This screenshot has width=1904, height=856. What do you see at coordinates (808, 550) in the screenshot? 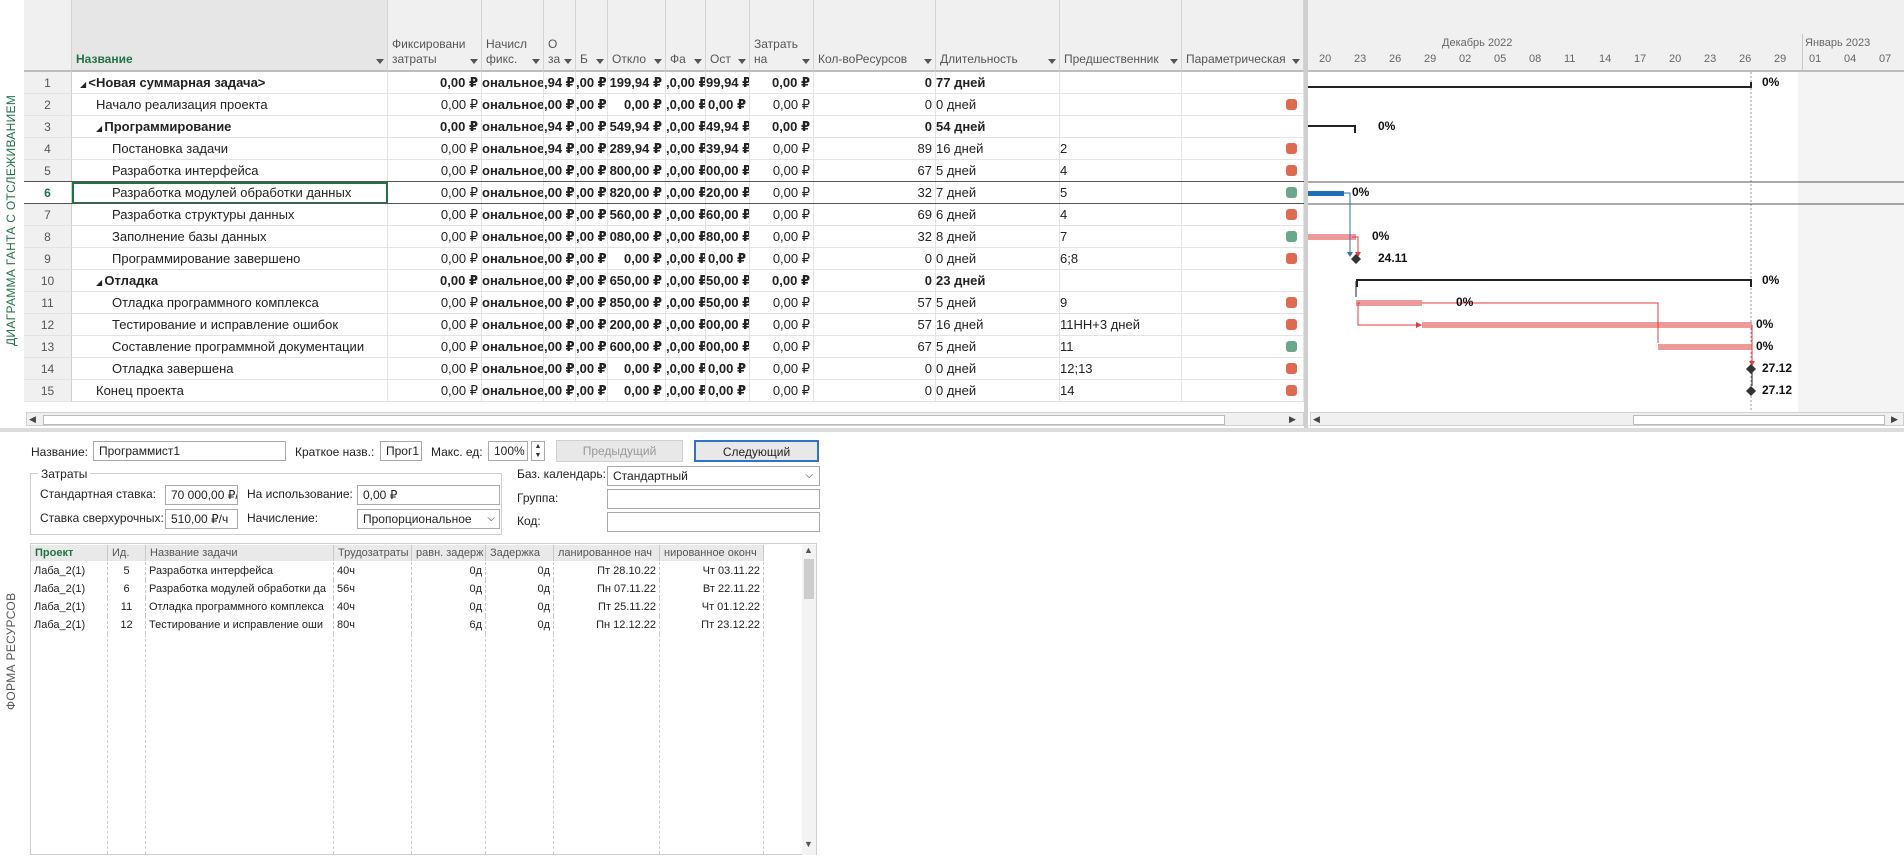
I see `scroll-up-arrow-icon: ▲` at bounding box center [808, 550].